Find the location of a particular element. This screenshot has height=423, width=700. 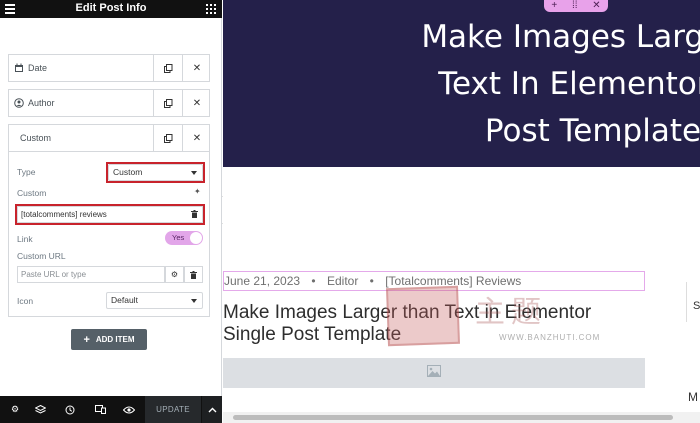

delete-section-close-icon: ✕ is located at coordinates (596, 5).